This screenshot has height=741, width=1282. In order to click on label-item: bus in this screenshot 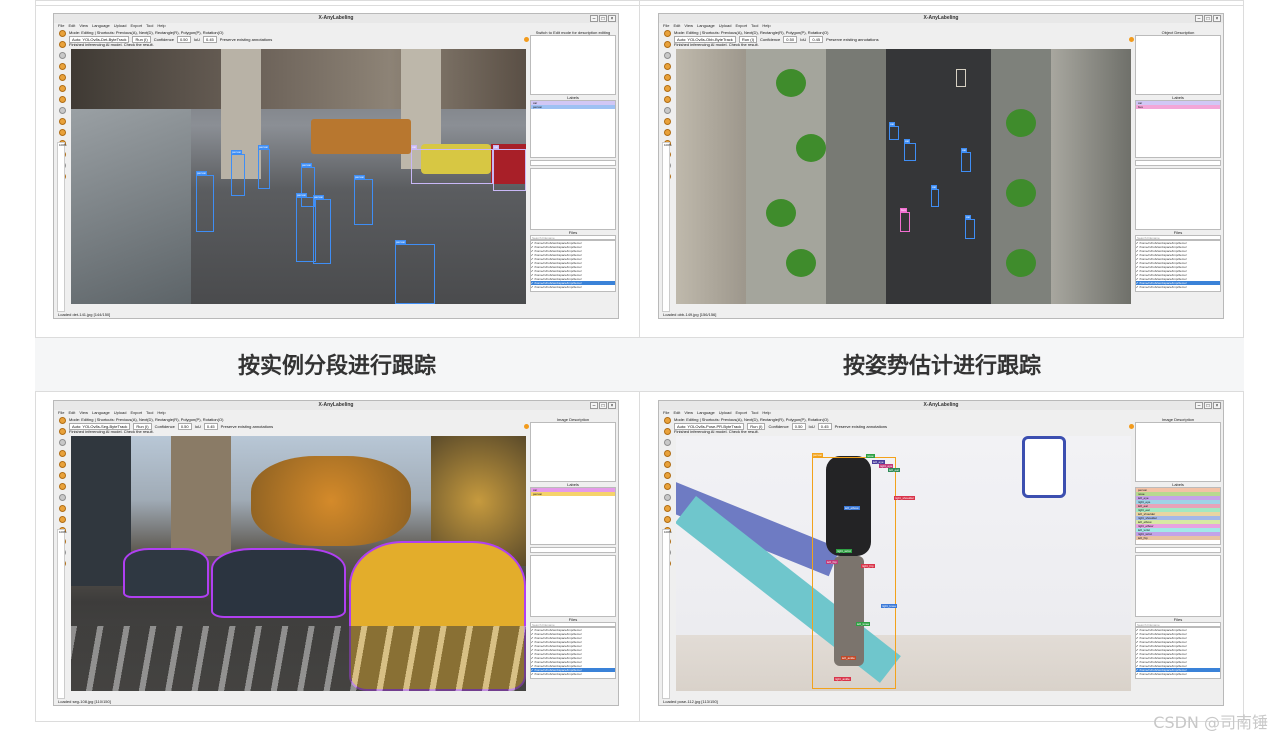, I will do `click(1178, 107)`.